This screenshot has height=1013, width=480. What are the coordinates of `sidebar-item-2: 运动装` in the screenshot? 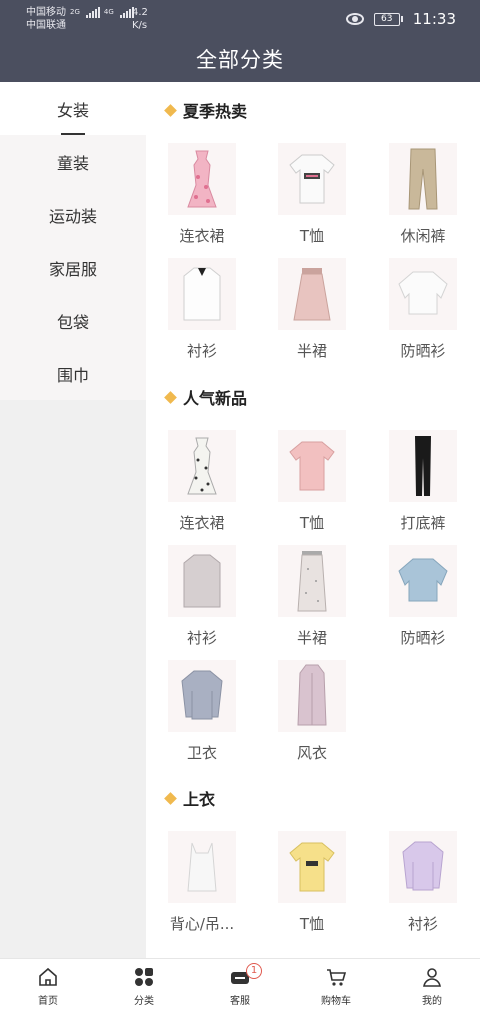 It's located at (73, 214).